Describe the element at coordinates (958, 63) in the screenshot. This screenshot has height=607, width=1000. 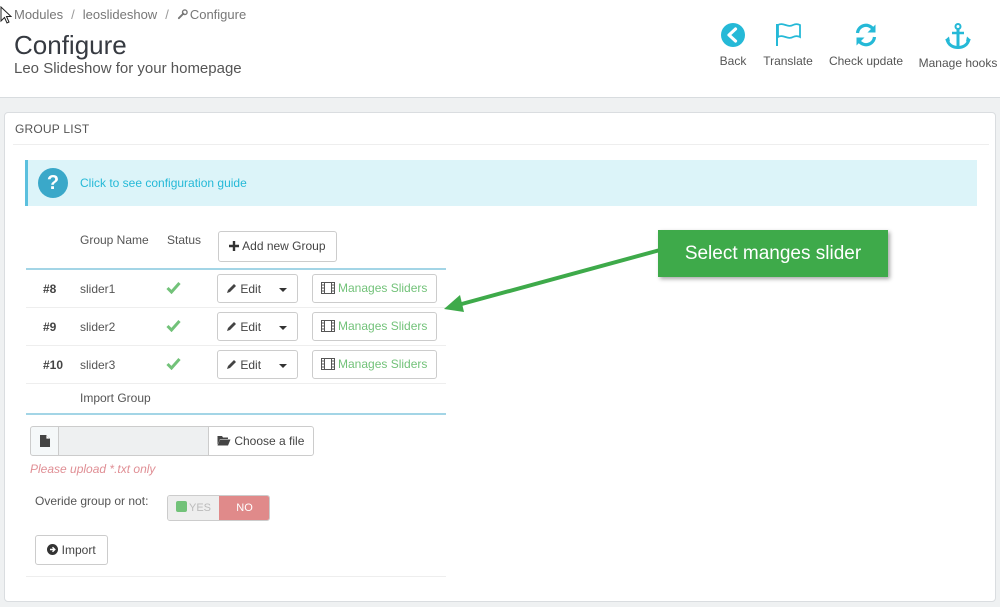
I see `manage-hooks-label: Manage hooks` at that location.